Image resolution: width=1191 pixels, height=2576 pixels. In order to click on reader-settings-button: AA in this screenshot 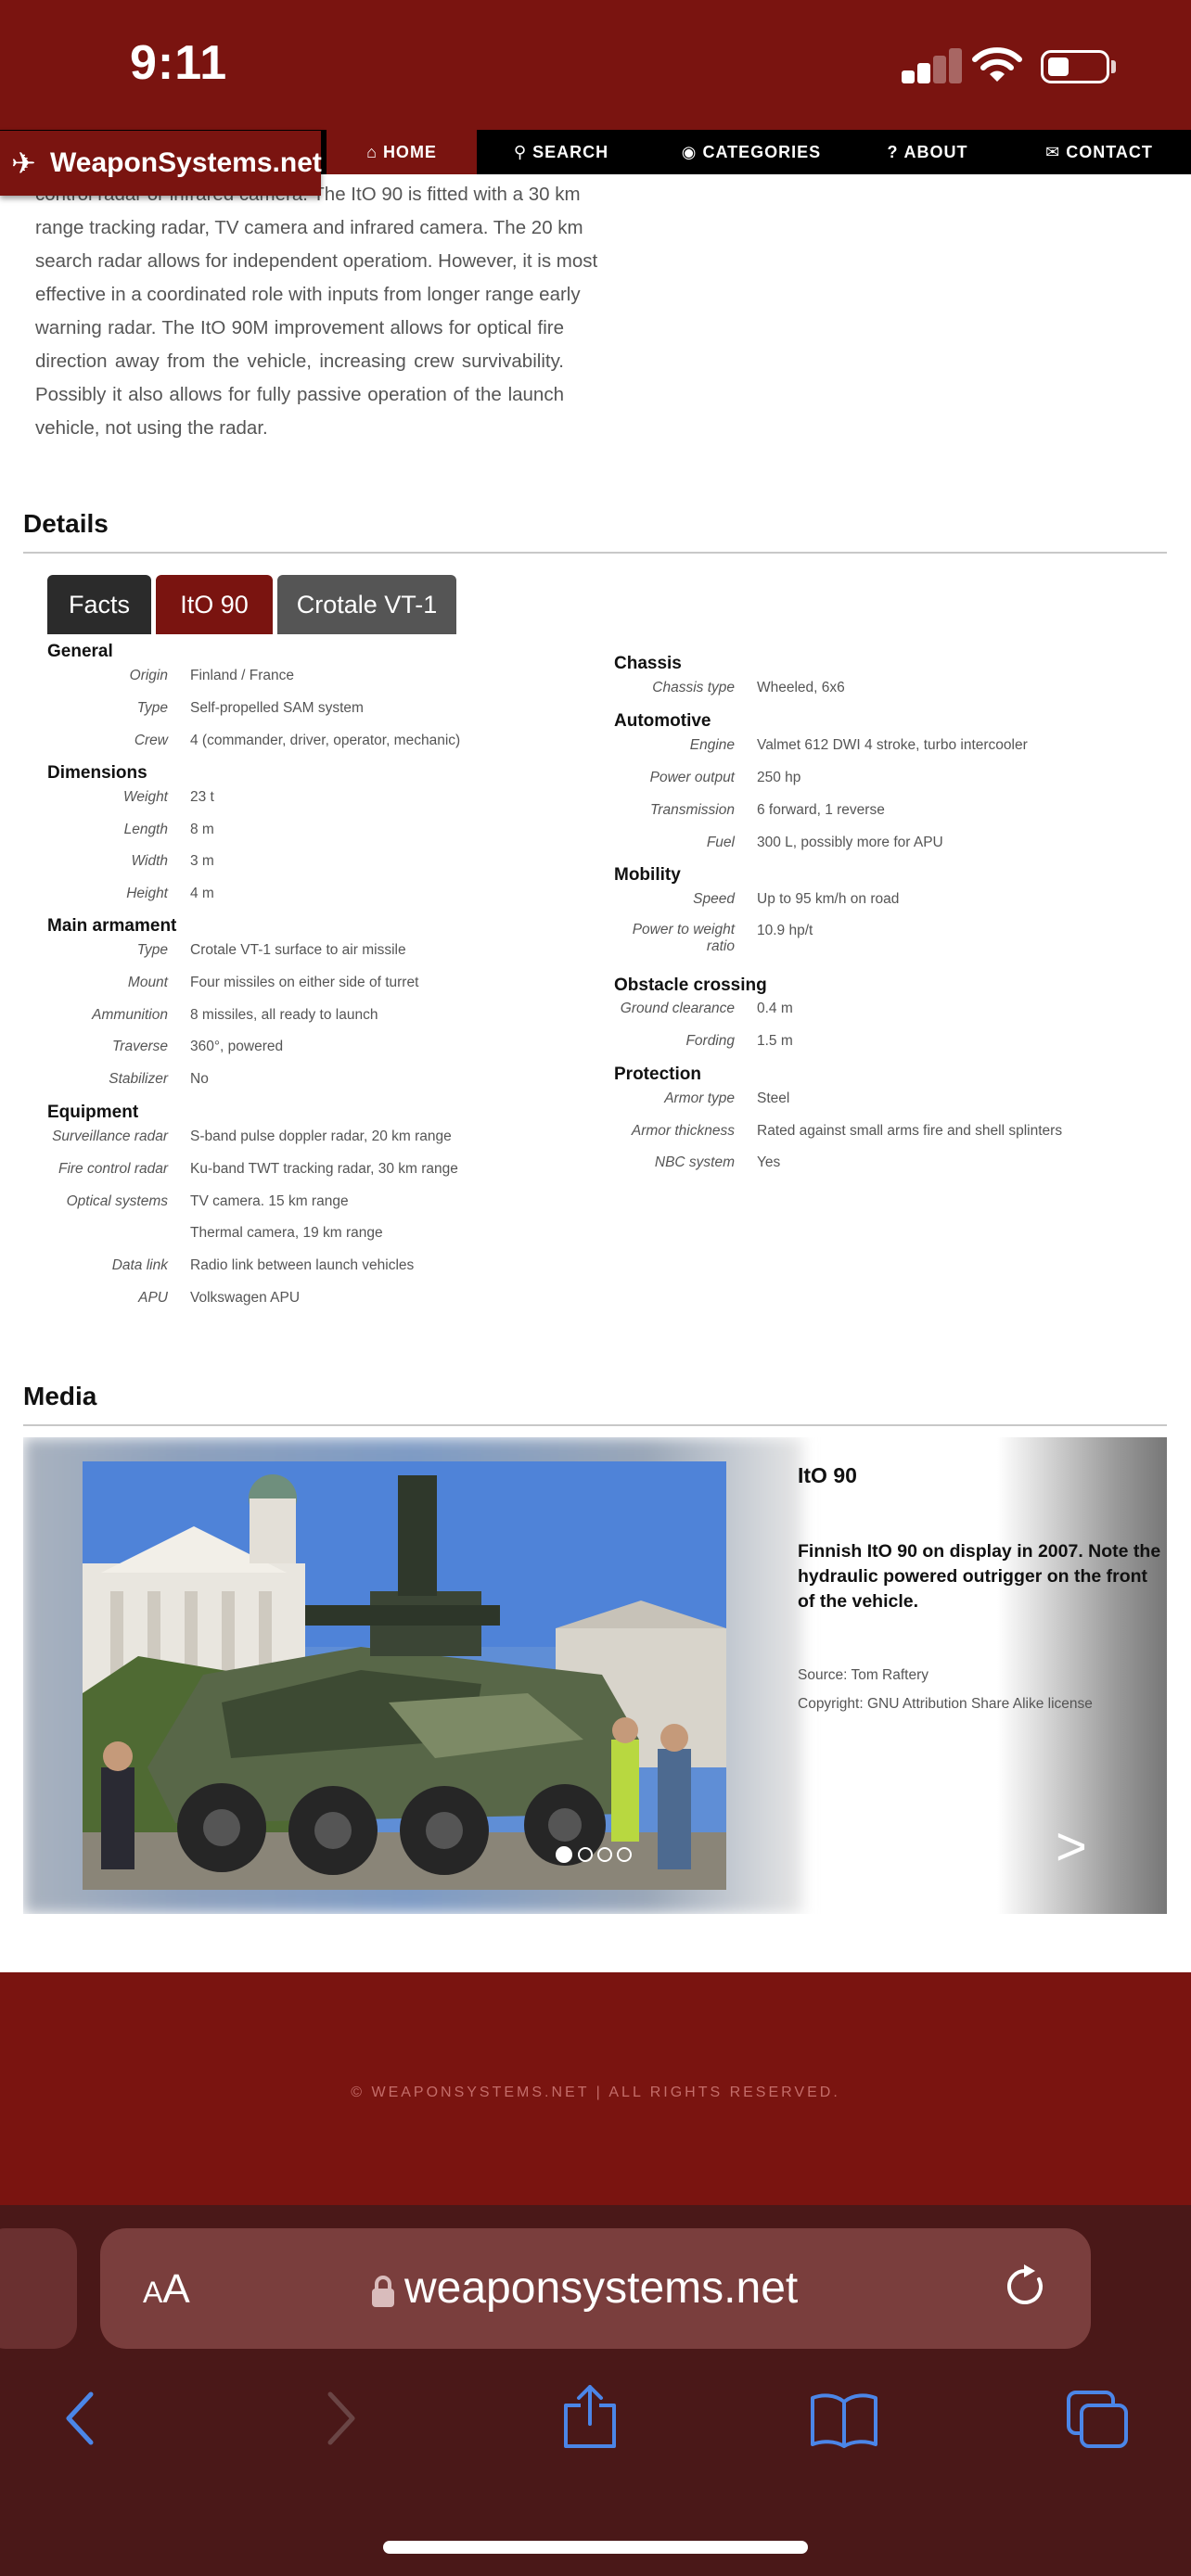, I will do `click(166, 2289)`.